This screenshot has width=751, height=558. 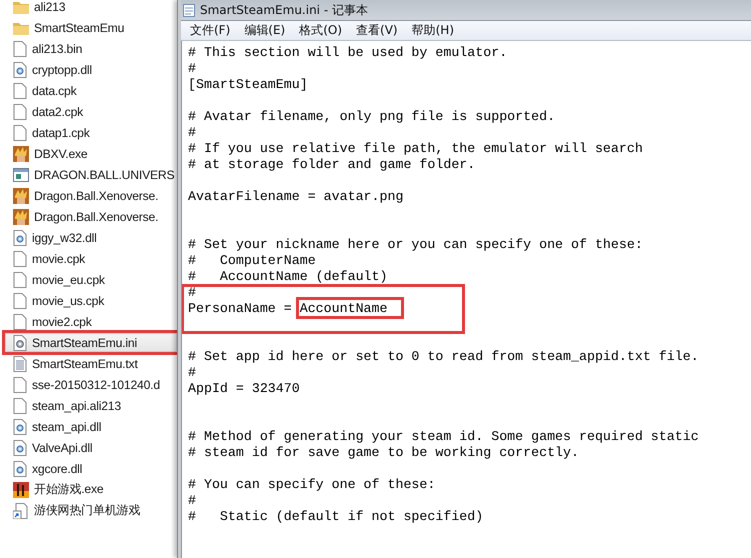 I want to click on text-file-icon, so click(x=20, y=364).